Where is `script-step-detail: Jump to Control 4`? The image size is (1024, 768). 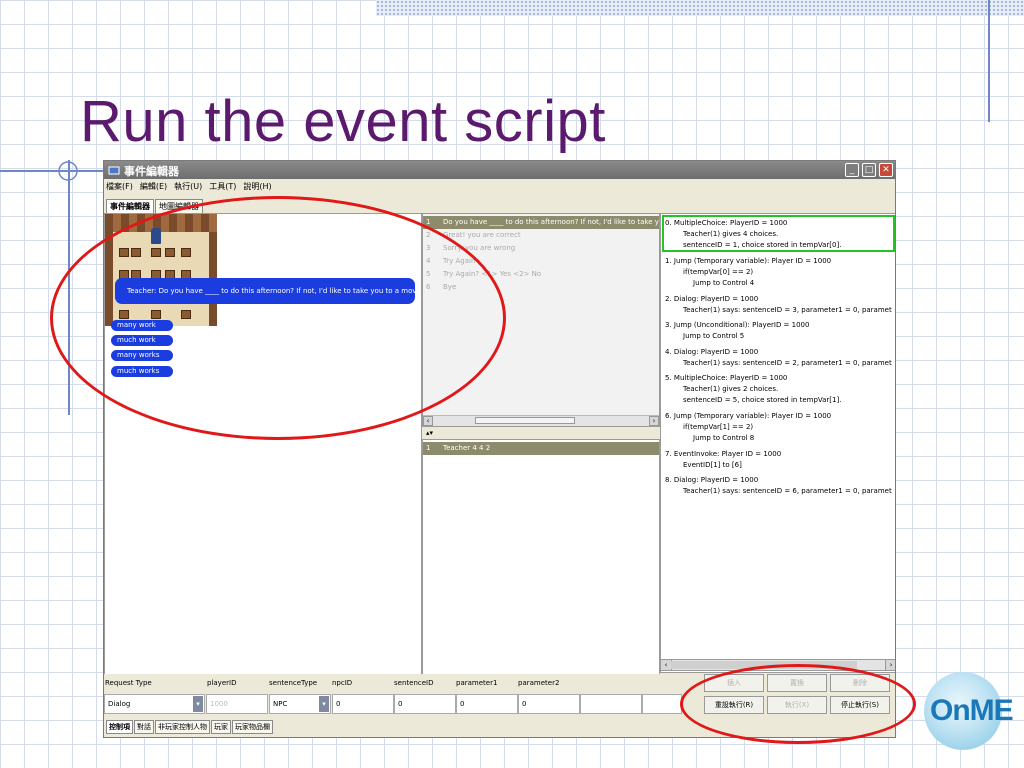 script-step-detail: Jump to Control 4 is located at coordinates (724, 283).